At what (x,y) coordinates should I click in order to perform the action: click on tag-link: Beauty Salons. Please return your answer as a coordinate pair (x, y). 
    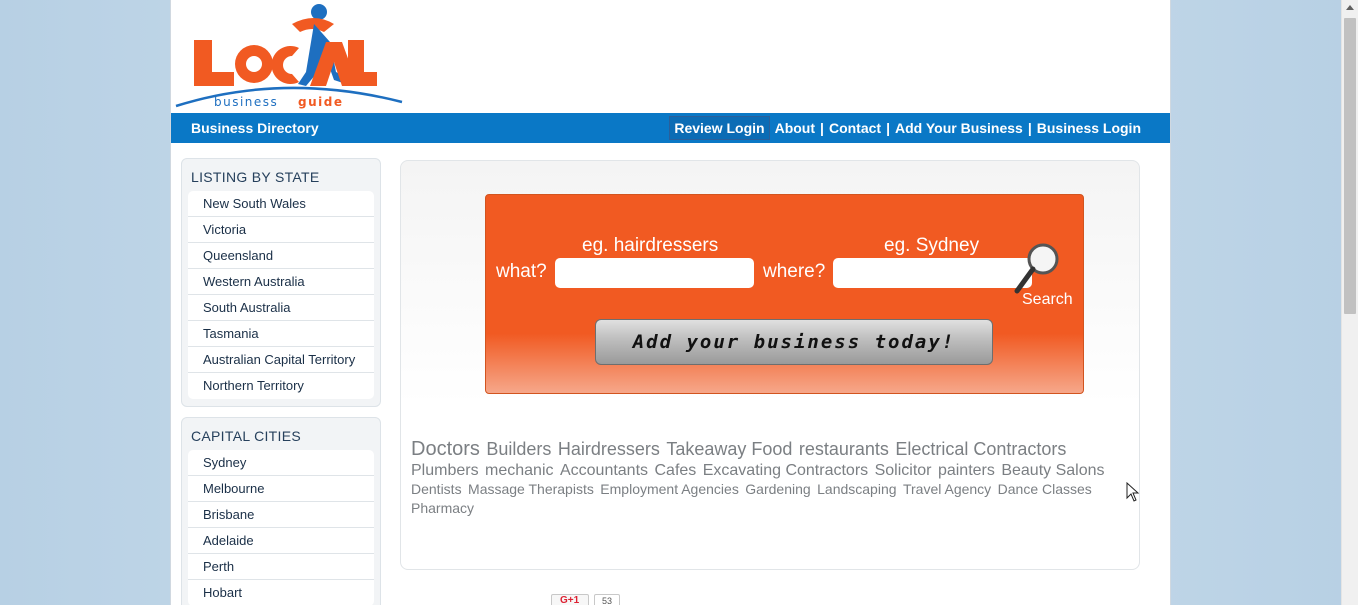
    Looking at the image, I should click on (1052, 470).